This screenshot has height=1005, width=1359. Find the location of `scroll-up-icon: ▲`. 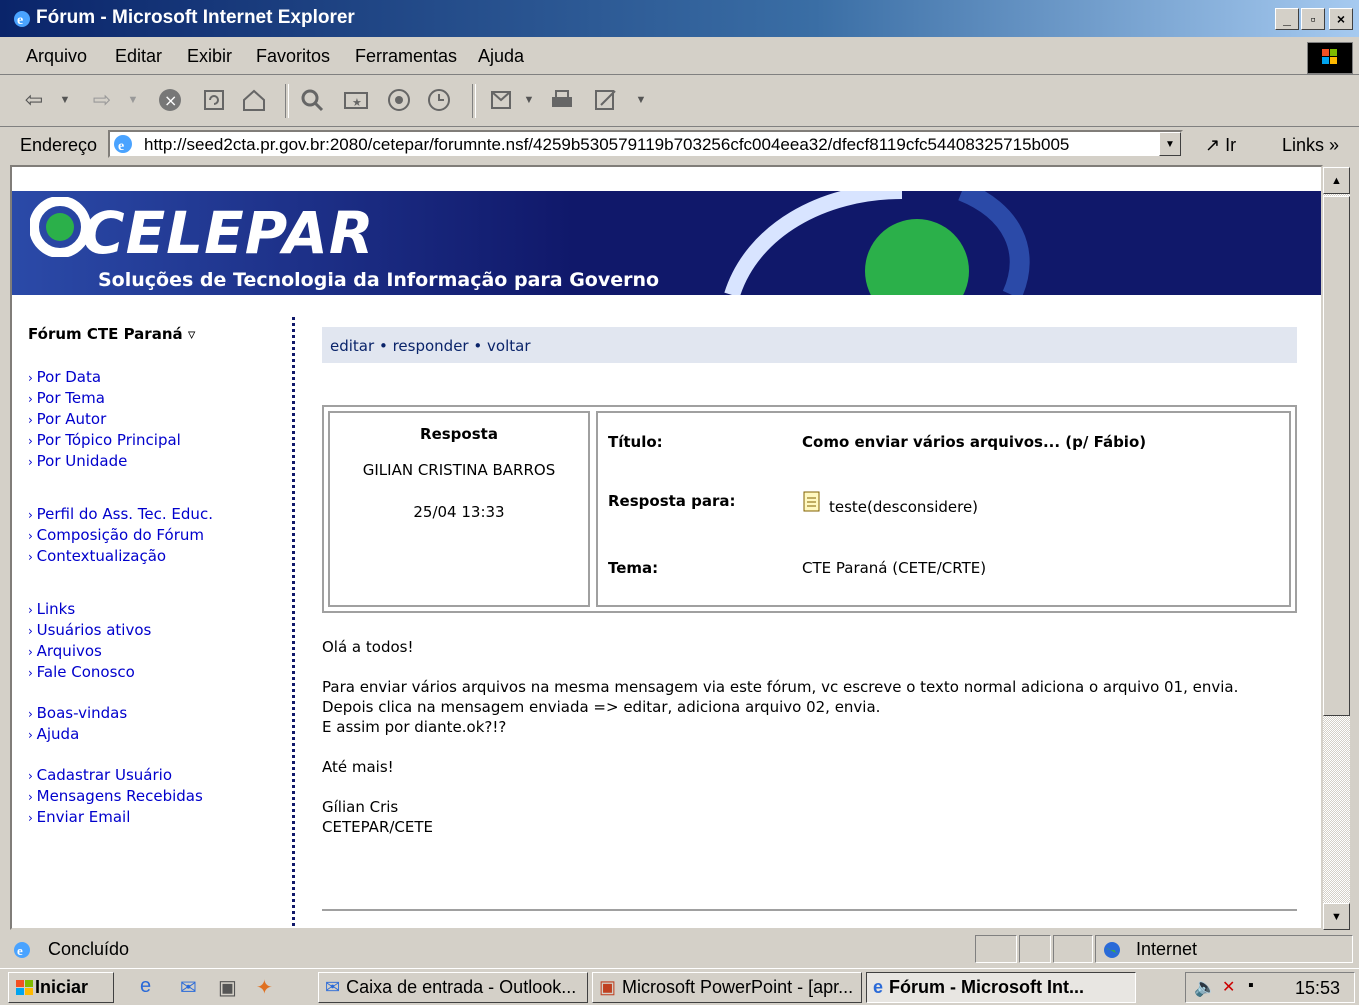

scroll-up-icon: ▲ is located at coordinates (1336, 180).